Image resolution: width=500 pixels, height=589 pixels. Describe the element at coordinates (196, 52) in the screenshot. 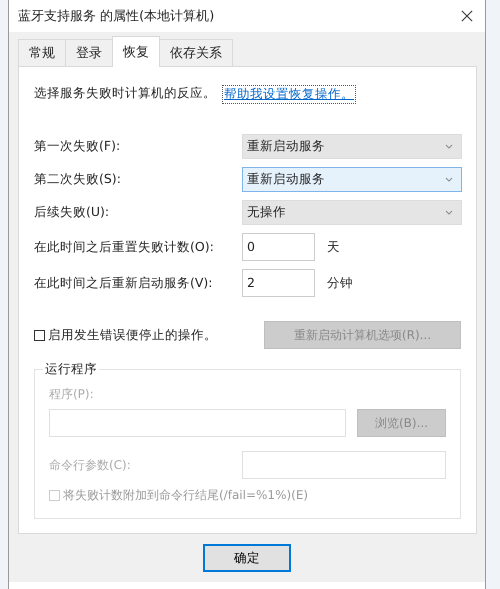

I see `tab: 依存关系` at that location.